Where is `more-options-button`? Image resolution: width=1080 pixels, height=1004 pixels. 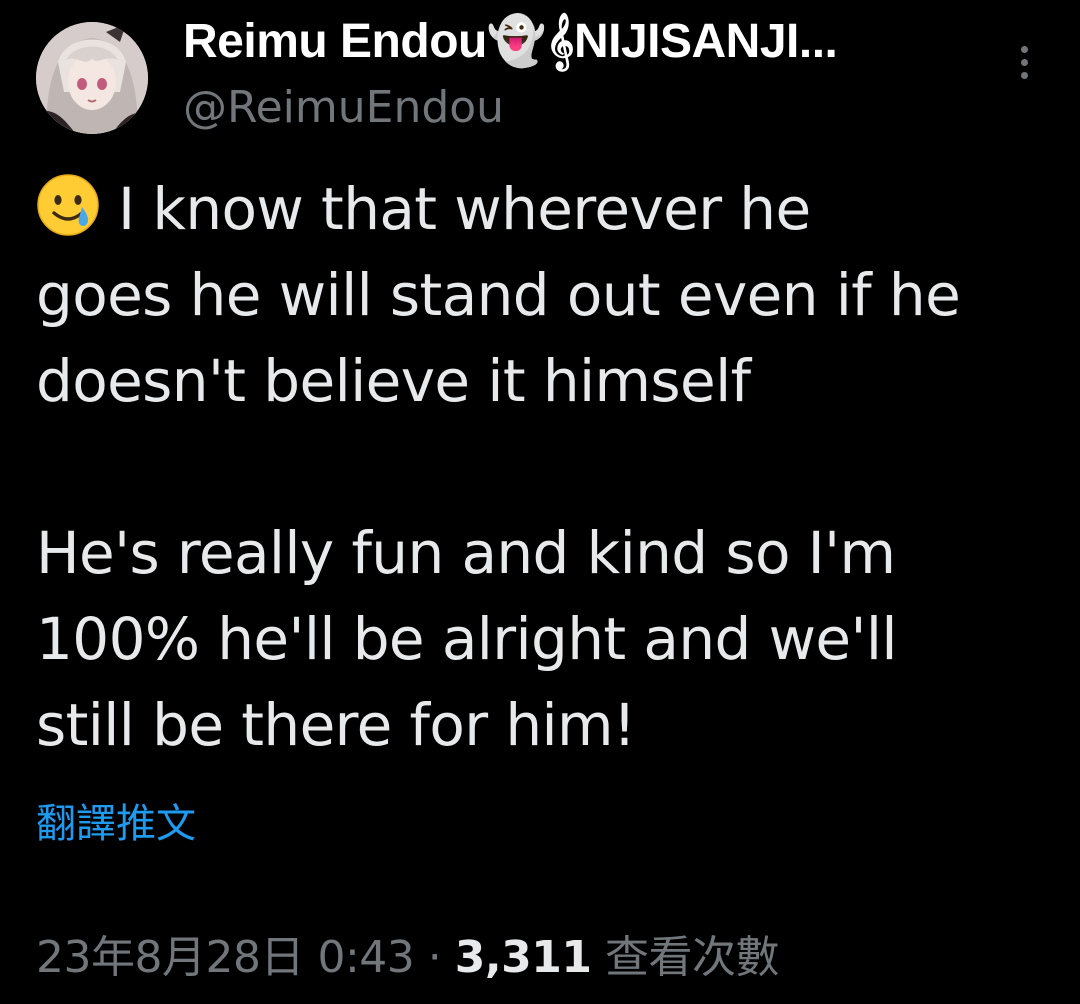
more-options-button is located at coordinates (1024, 62).